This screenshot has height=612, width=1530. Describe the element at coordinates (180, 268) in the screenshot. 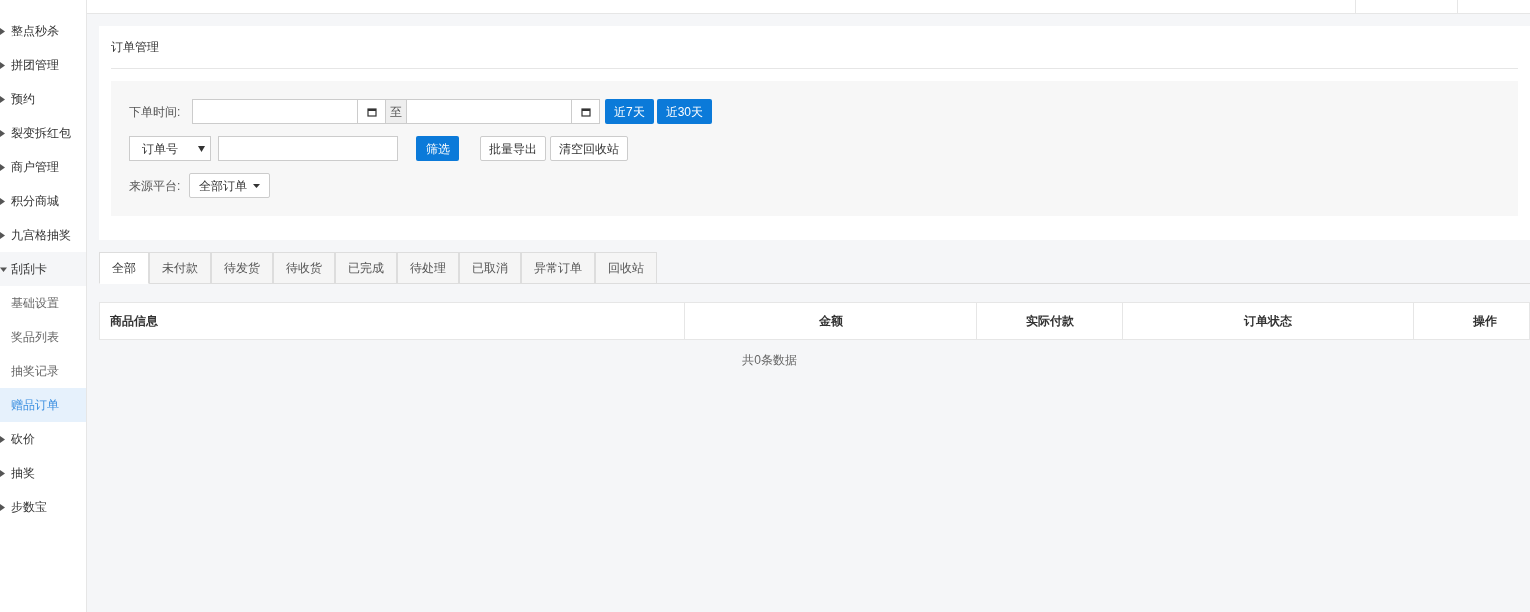

I see `tab: 未付款` at that location.